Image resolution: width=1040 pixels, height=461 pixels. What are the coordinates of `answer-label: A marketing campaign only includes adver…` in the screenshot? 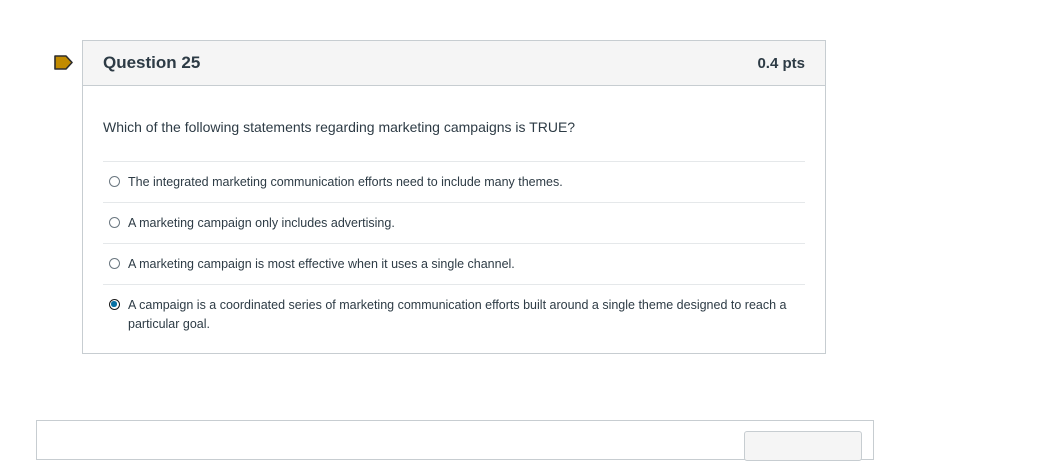 It's located at (261, 223).